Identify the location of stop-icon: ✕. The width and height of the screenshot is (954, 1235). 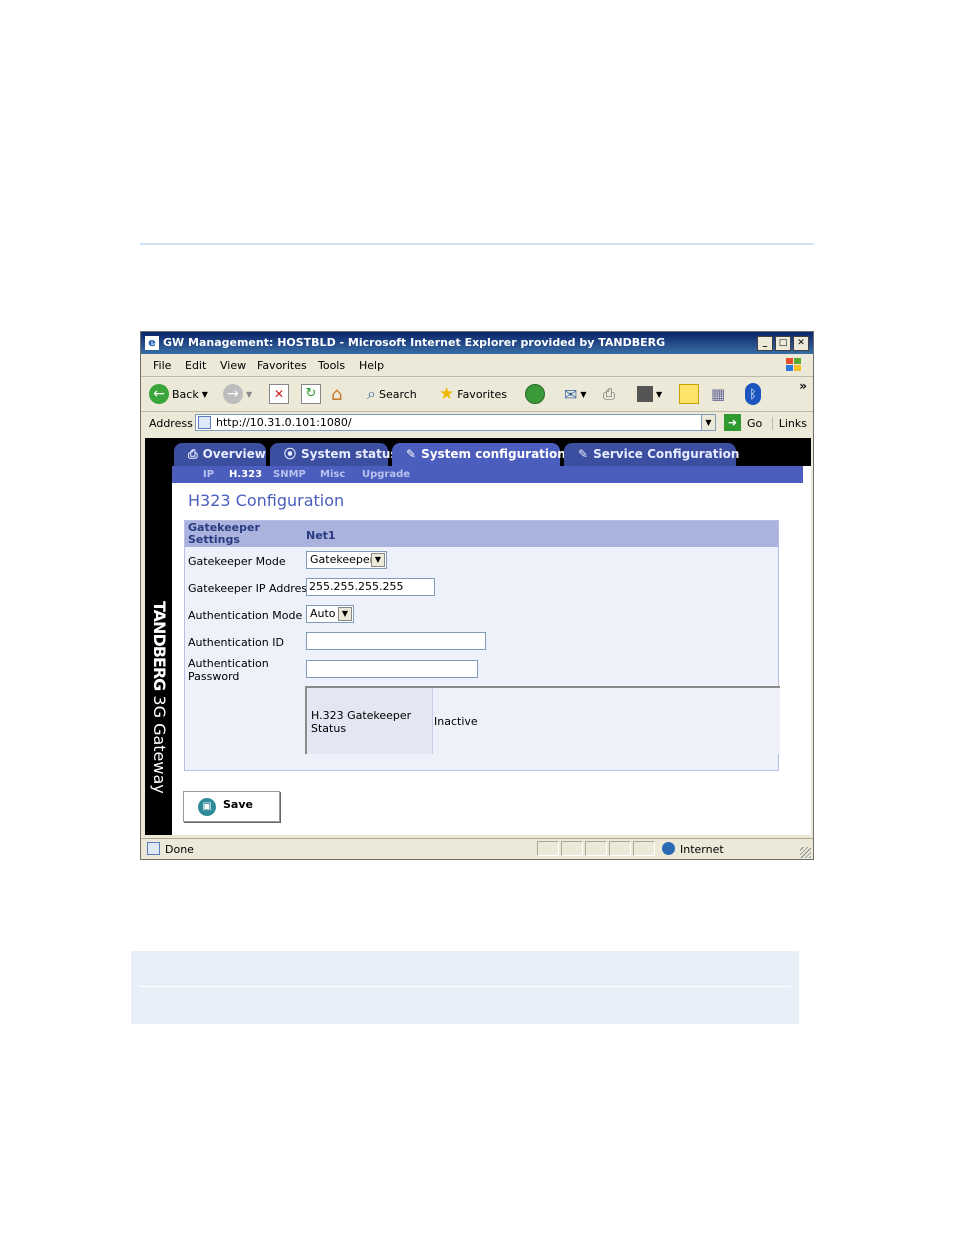
(279, 394).